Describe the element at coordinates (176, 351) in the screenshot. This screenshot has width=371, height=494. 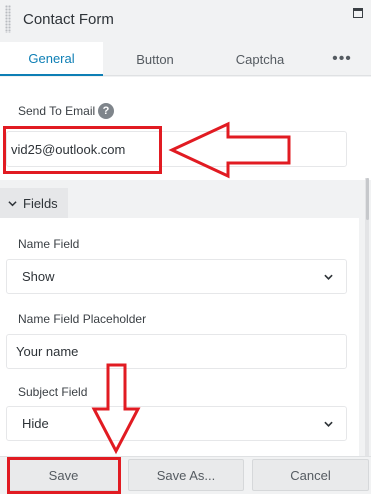
I see `name-placeholder-input: Your name` at that location.